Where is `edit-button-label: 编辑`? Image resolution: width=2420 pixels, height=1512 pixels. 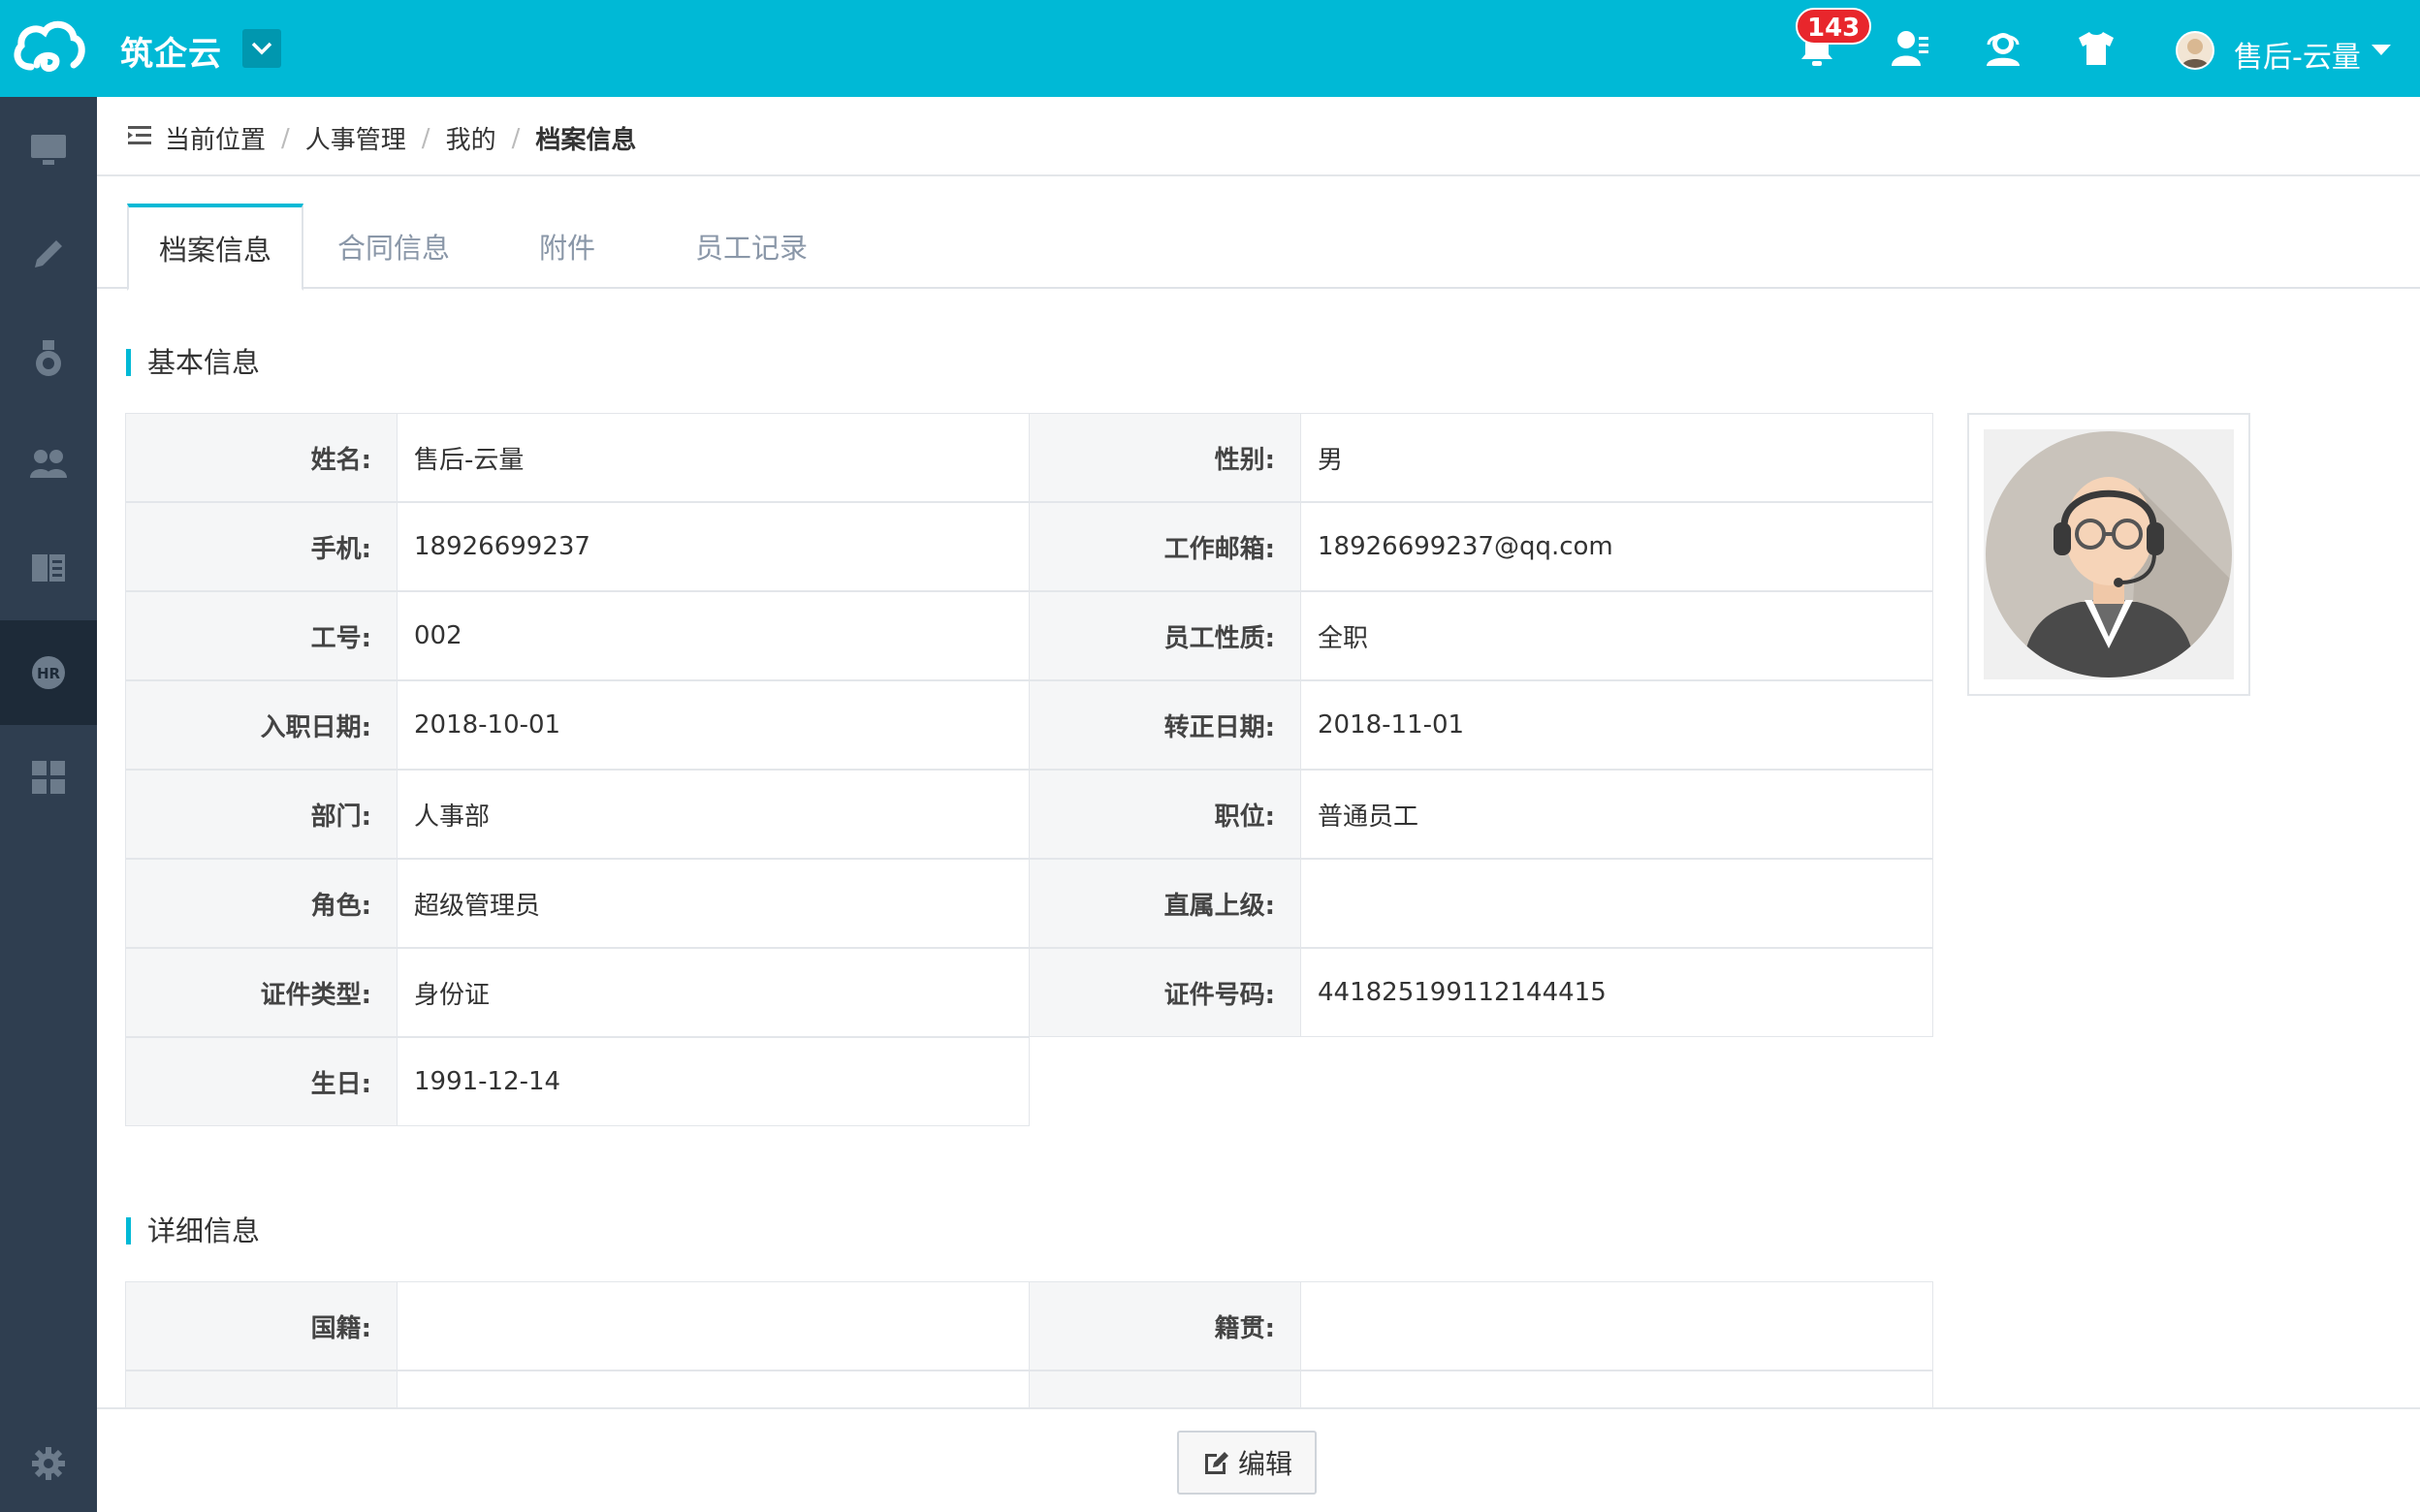
edit-button-label: 编辑 is located at coordinates (1264, 1464).